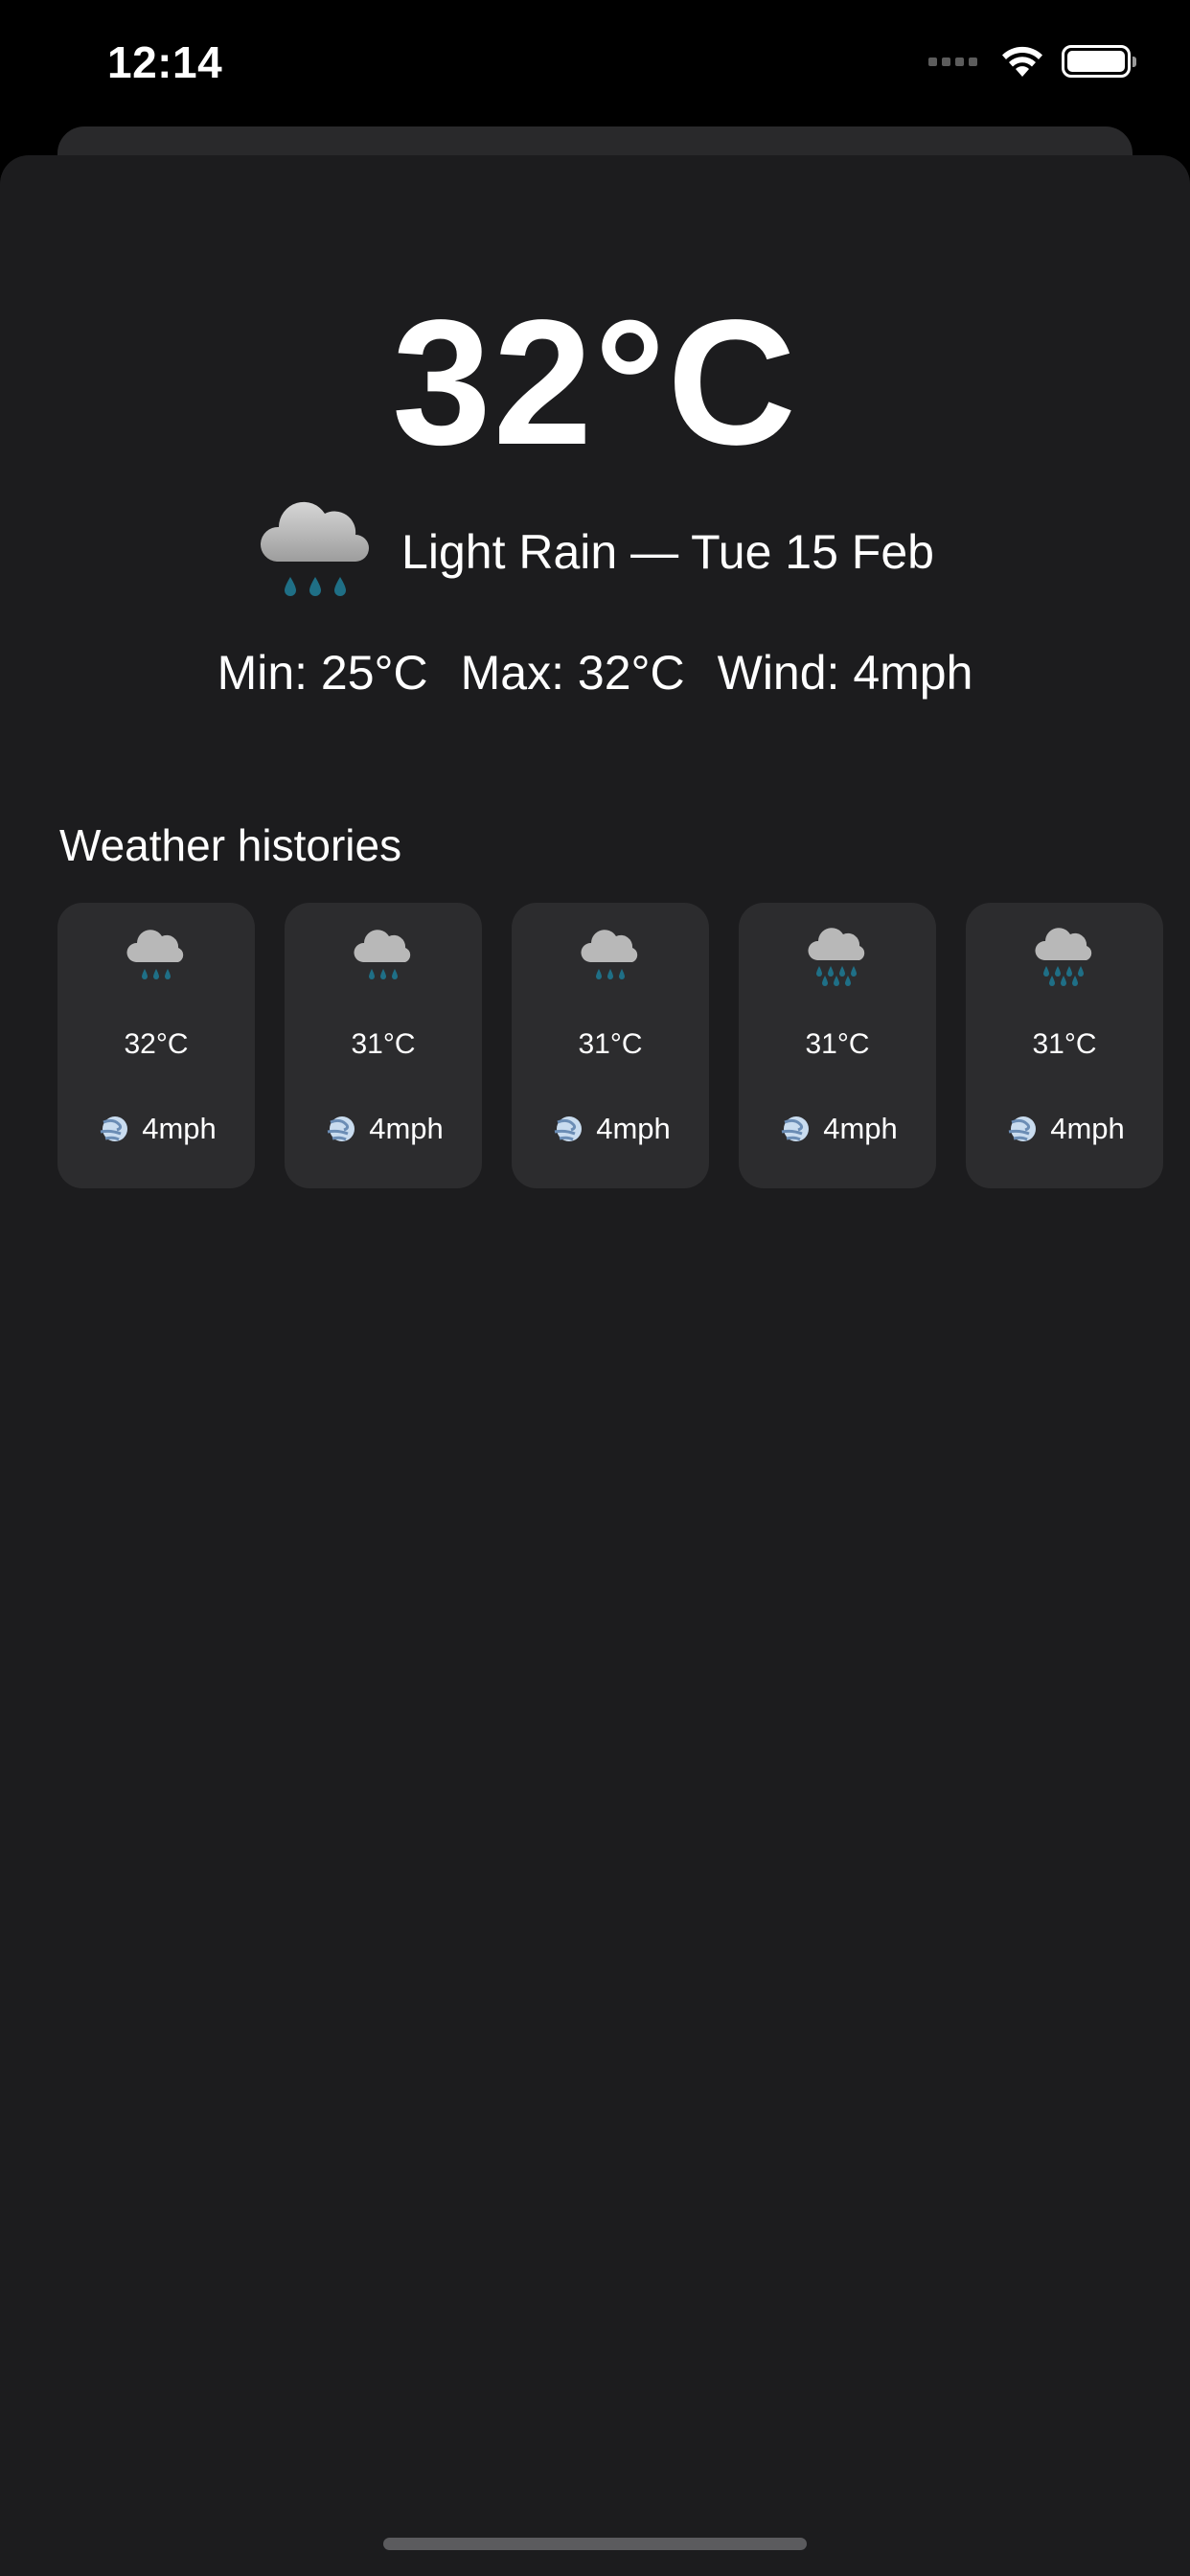  I want to click on wind-speed: Wind: 4mph, so click(845, 673).